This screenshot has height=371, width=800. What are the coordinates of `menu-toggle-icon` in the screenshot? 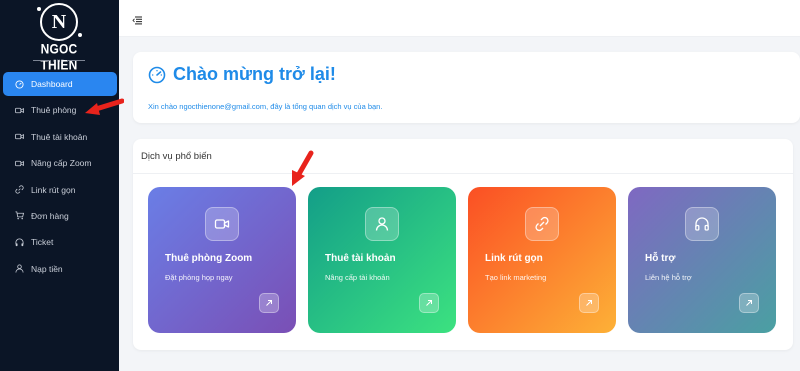 It's located at (137, 19).